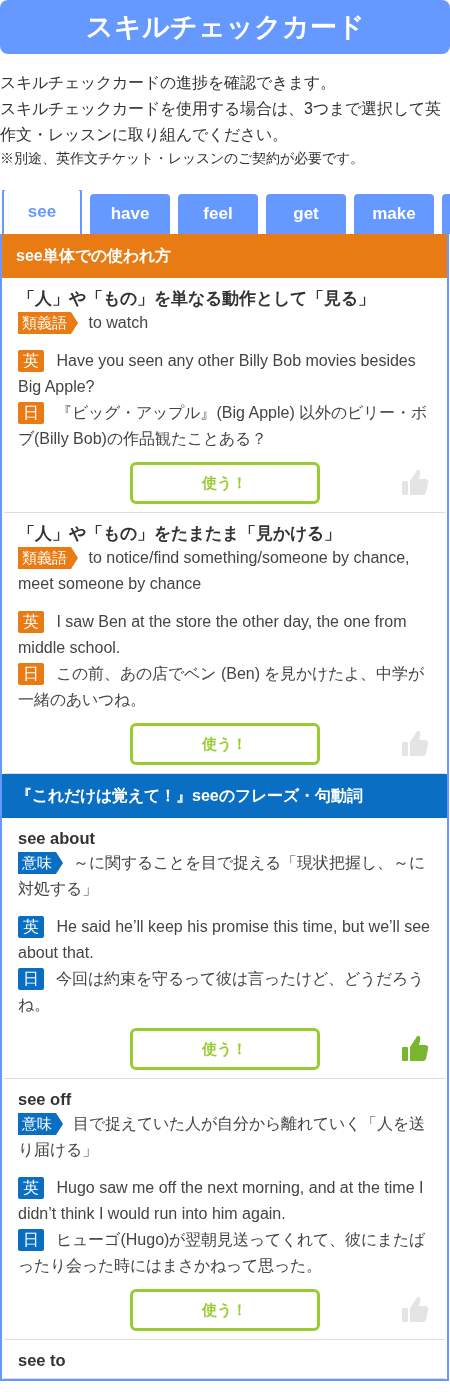  Describe the element at coordinates (222, 991) in the screenshot. I see `translation-sentence: 日 今回は約束を守るって彼は言ったけど、どうだろうね。` at that location.